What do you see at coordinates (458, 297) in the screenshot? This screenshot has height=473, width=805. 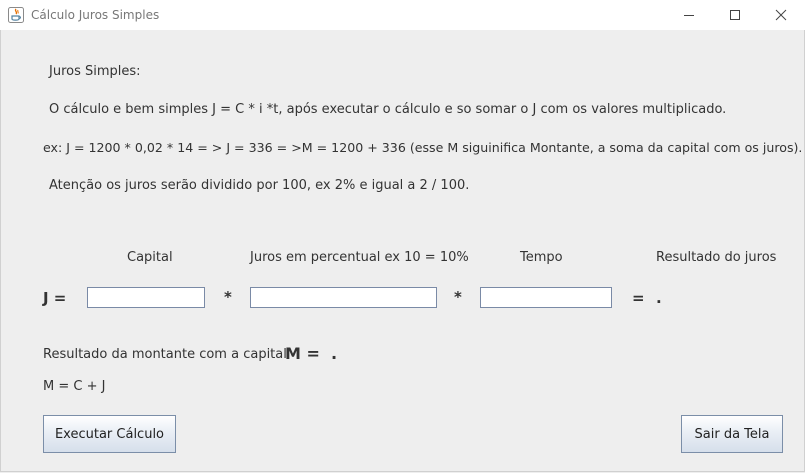 I see `multiply-sign-2: *` at bounding box center [458, 297].